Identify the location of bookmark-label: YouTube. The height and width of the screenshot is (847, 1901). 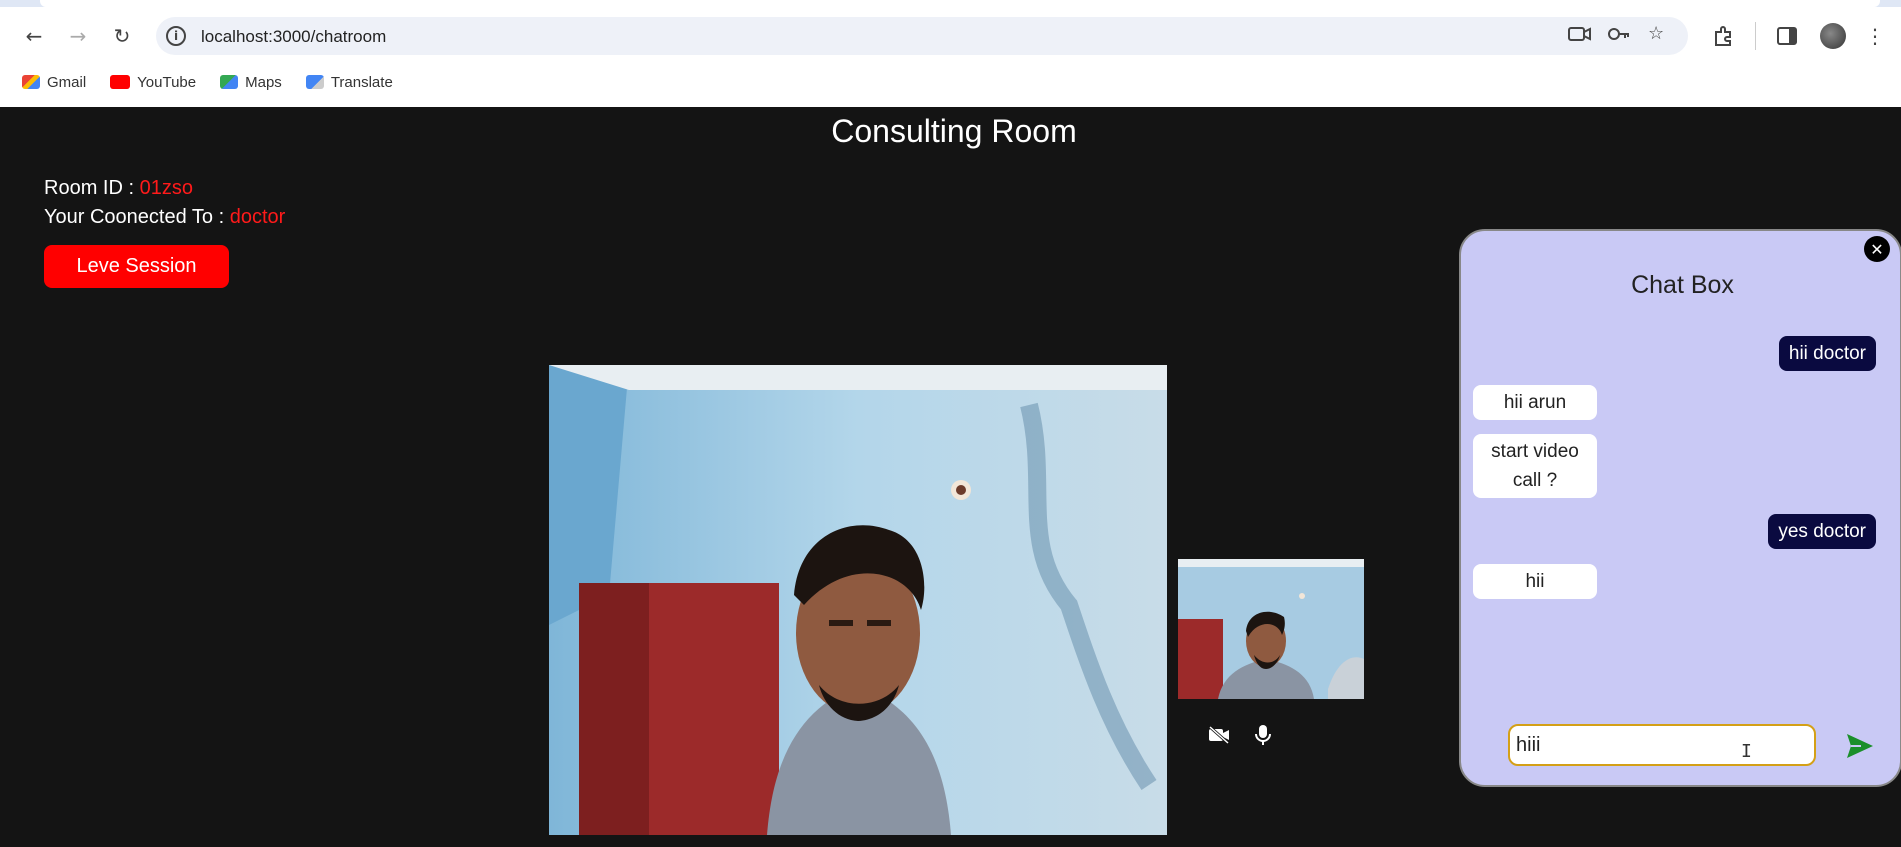
(167, 82).